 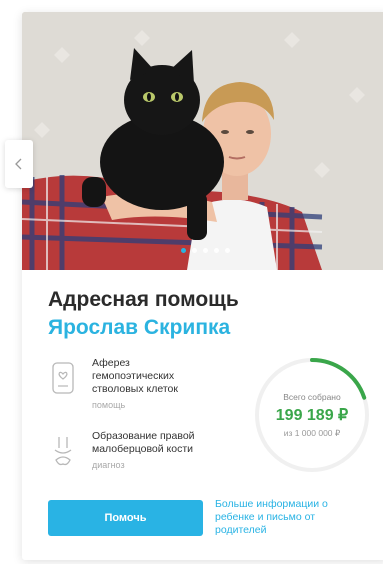 What do you see at coordinates (312, 433) in the screenshot?
I see `collected-goal: из 1 000 000 ₽` at bounding box center [312, 433].